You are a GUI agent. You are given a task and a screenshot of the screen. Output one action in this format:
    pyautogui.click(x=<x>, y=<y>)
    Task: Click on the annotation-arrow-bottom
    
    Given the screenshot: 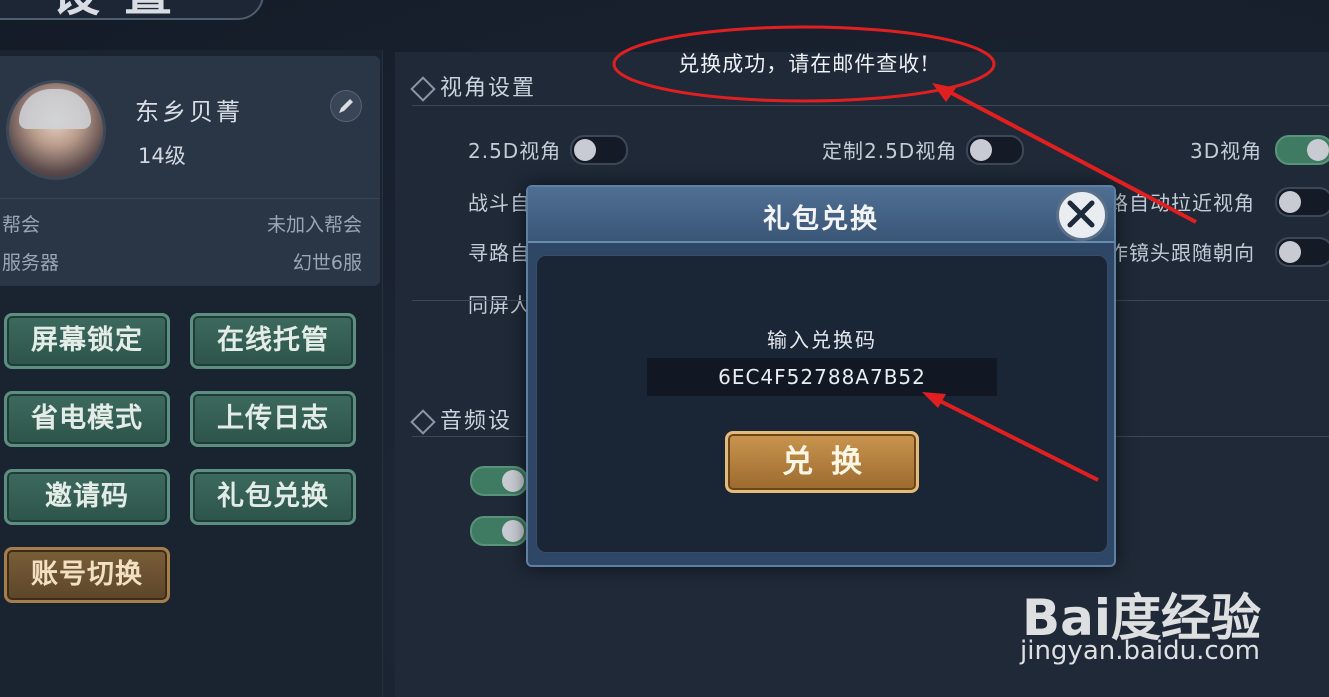 What is the action you would take?
    pyautogui.click(x=1016, y=439)
    